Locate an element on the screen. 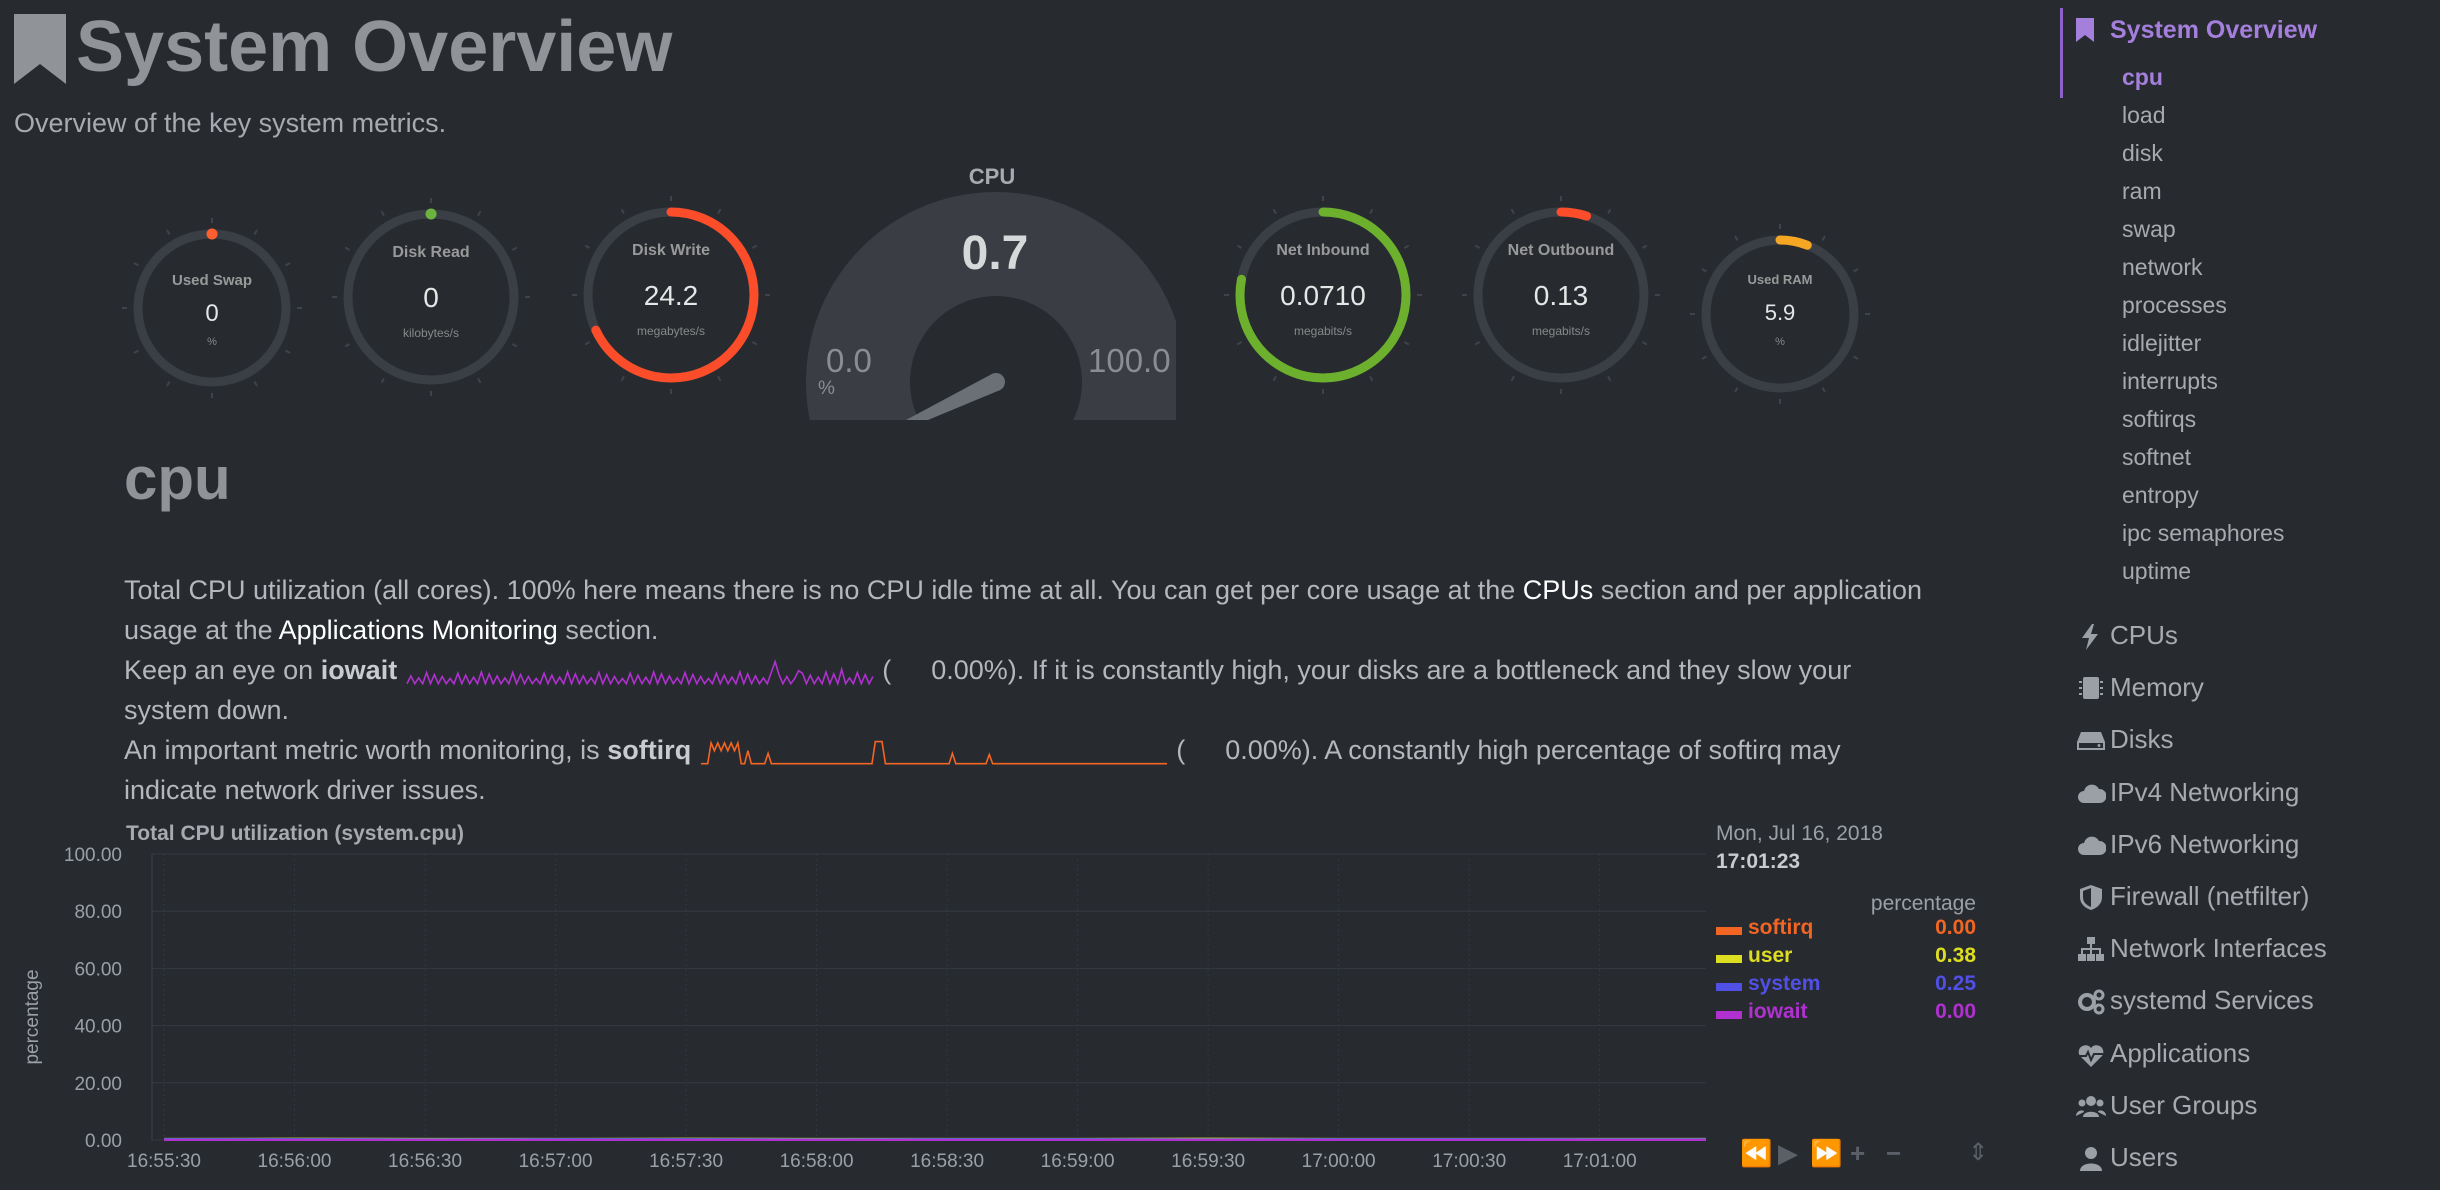 This screenshot has width=2440, height=1190. sidebar-subitem-idlejitter: idlejitter is located at coordinates (2161, 343).